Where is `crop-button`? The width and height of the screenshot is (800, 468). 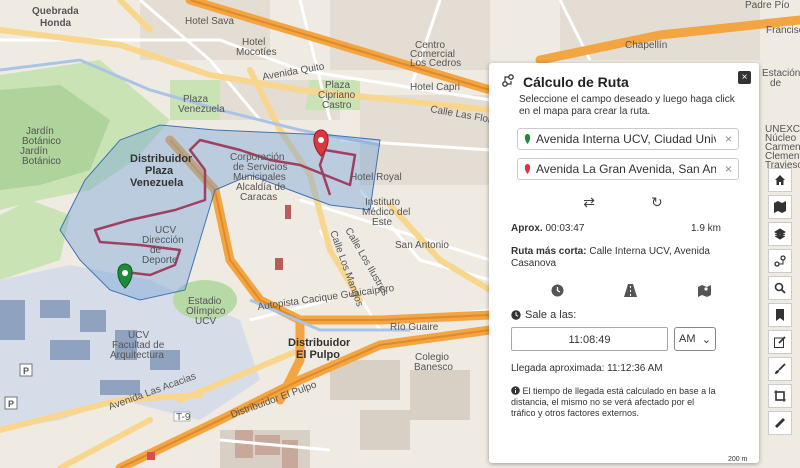
crop-button is located at coordinates (780, 396).